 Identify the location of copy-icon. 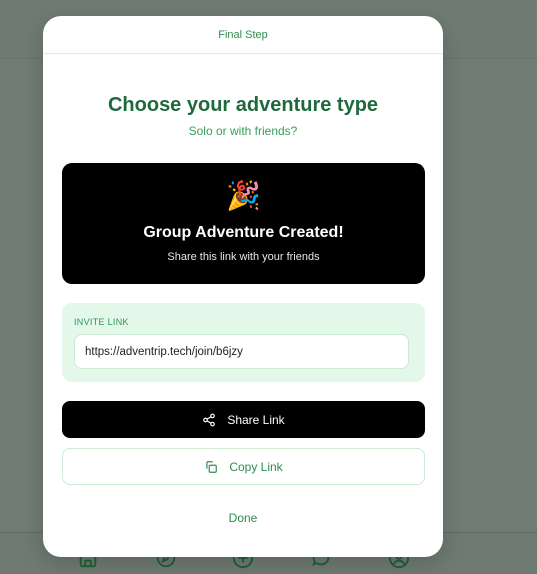
(211, 467).